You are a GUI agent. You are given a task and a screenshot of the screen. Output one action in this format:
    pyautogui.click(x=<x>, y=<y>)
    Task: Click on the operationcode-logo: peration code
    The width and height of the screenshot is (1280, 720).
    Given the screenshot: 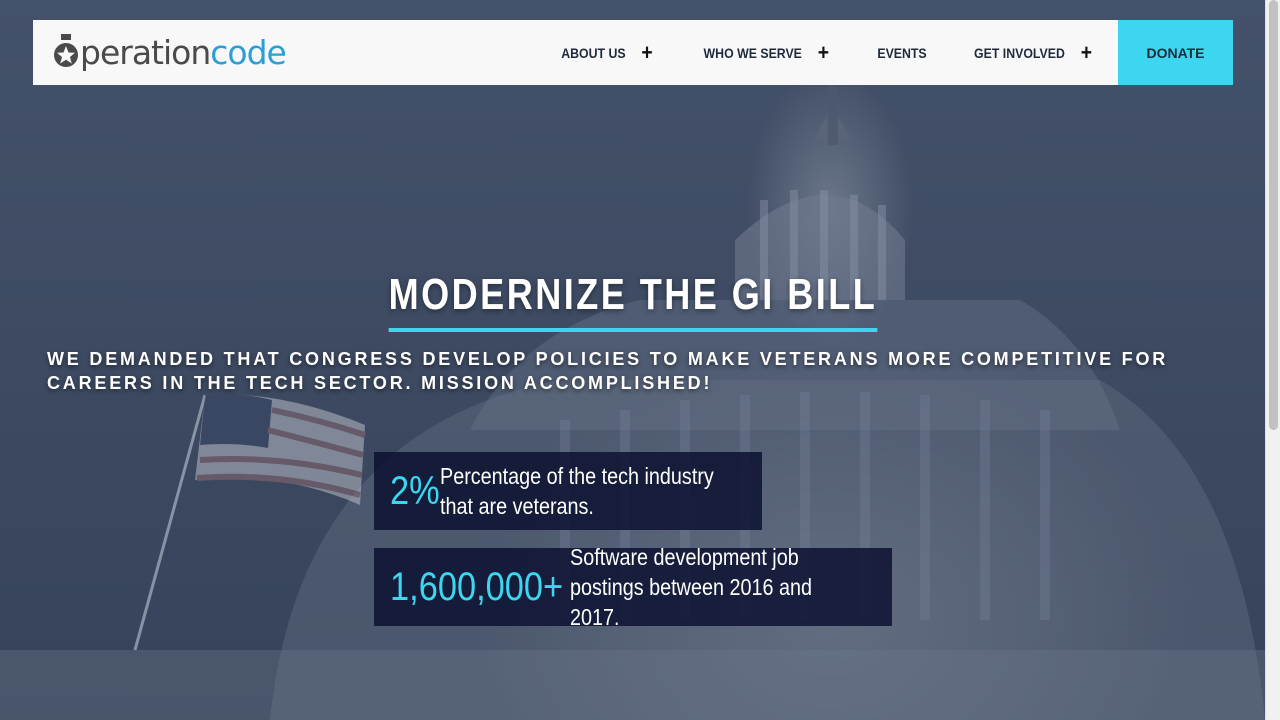 What is the action you would take?
    pyautogui.click(x=170, y=52)
    